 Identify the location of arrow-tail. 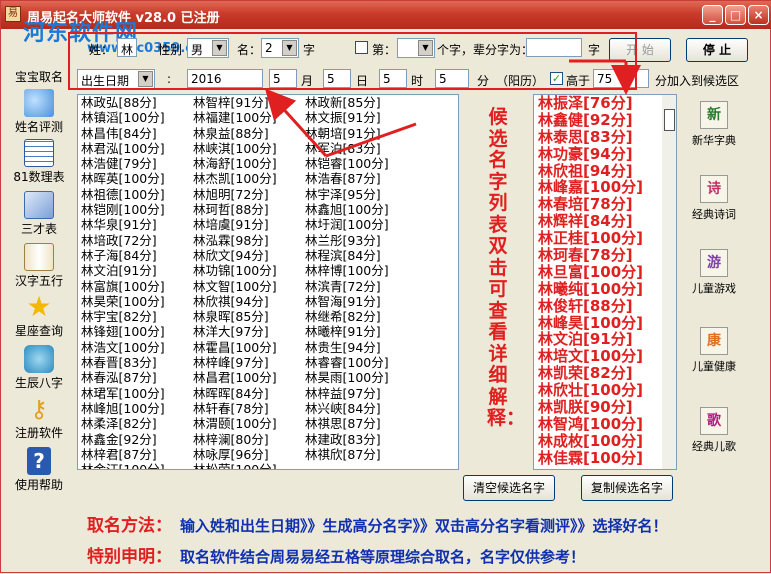
(371, 140).